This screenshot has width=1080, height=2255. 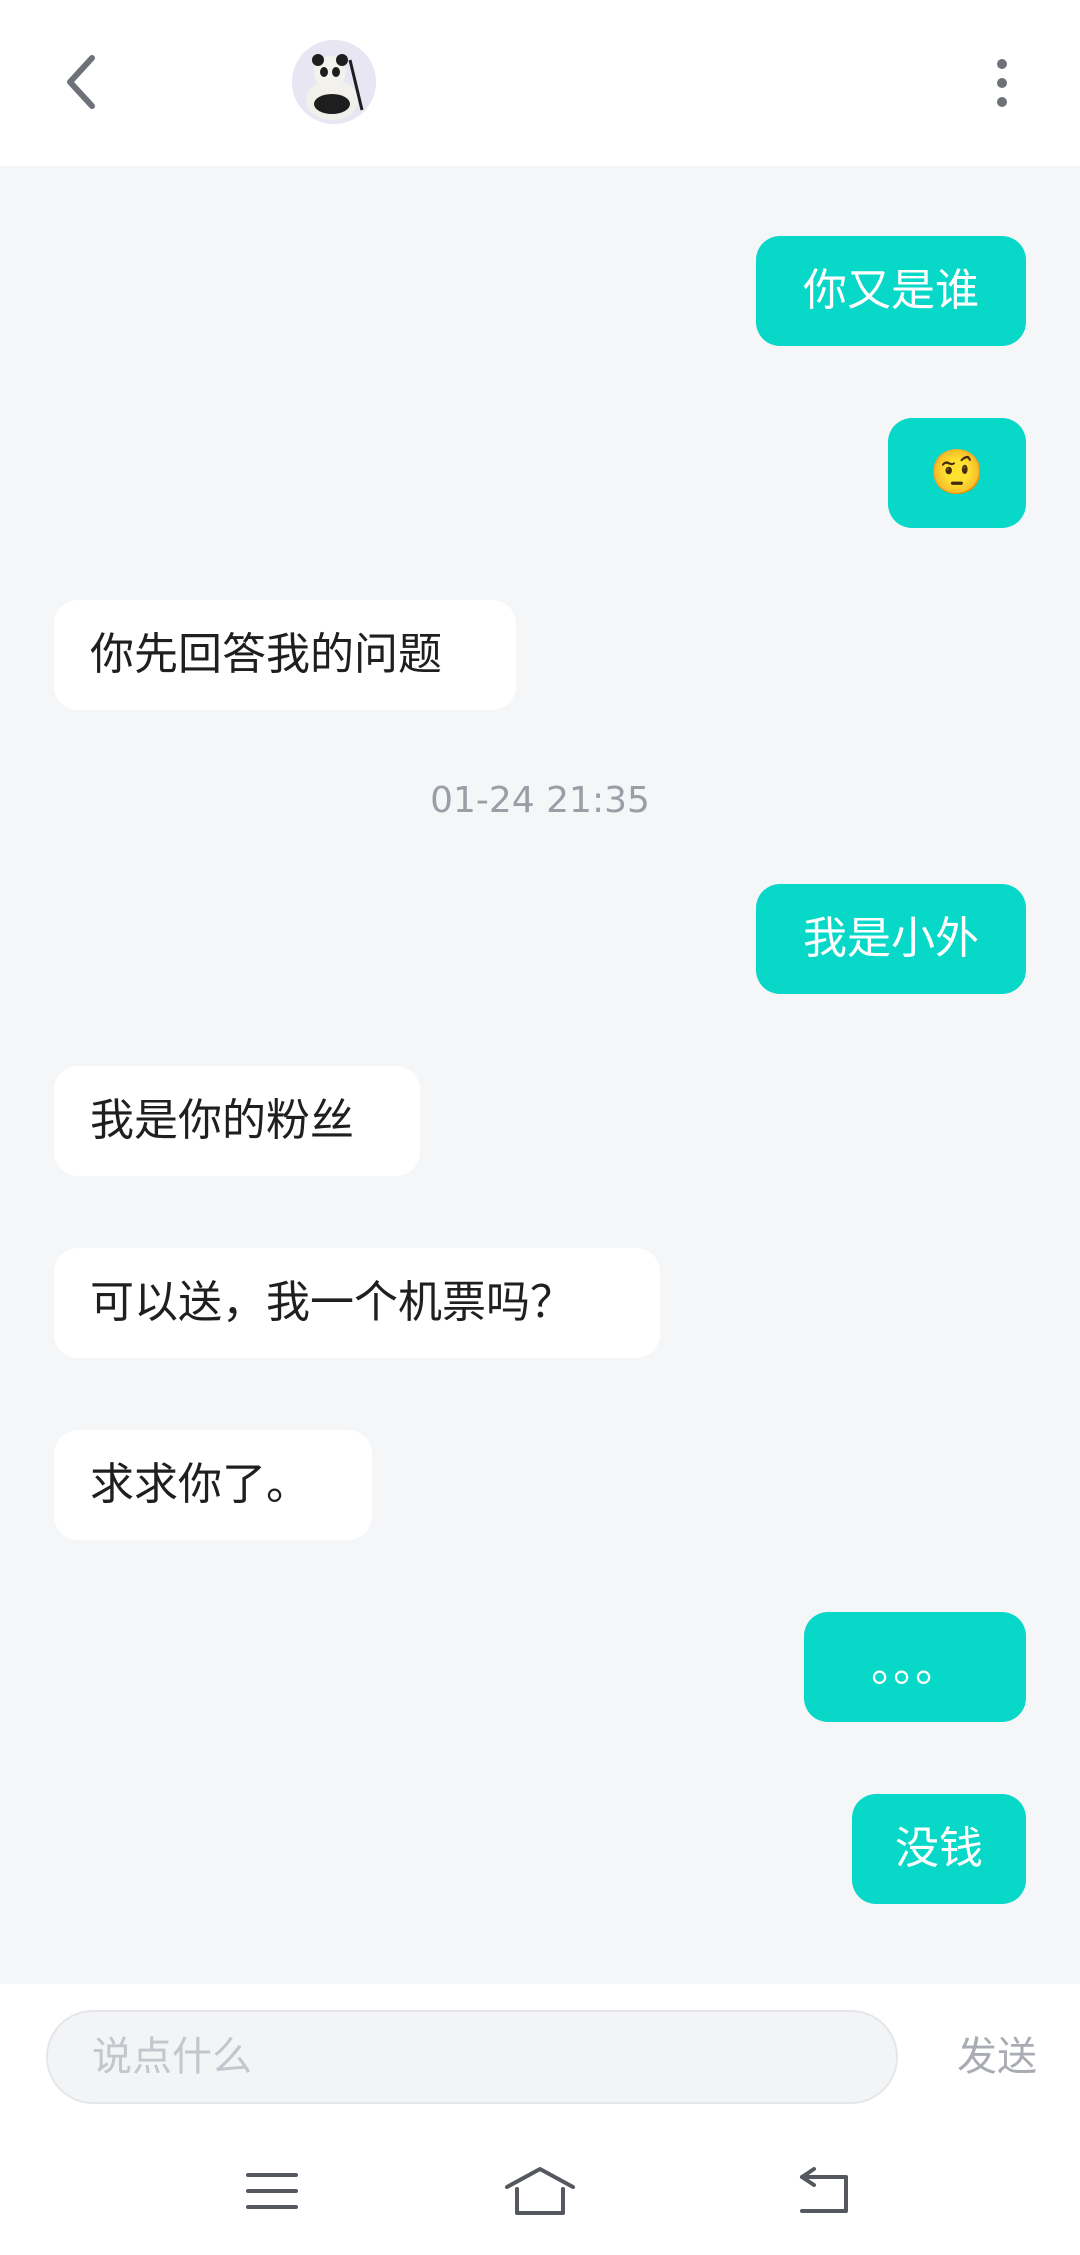 I want to click on message-bubble-outgoing: 没钱, so click(x=939, y=1849).